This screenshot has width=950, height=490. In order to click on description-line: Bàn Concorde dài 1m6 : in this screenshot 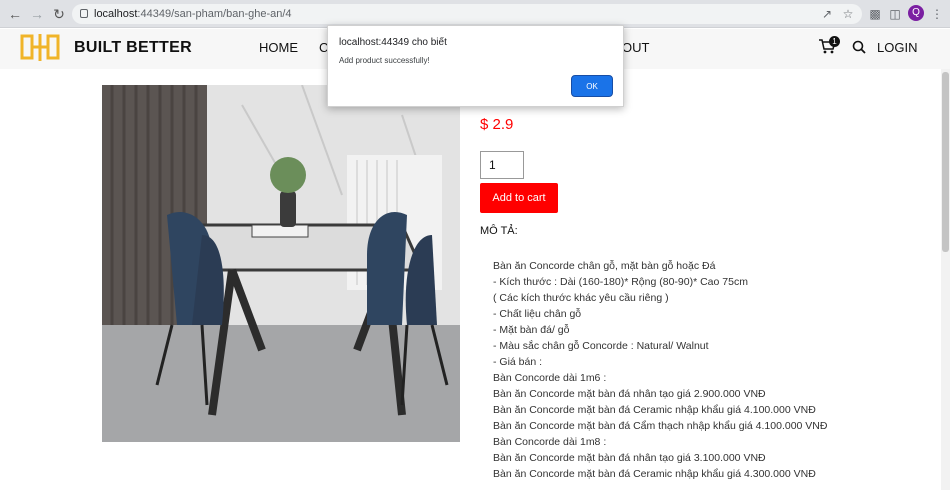, I will do `click(550, 378)`.